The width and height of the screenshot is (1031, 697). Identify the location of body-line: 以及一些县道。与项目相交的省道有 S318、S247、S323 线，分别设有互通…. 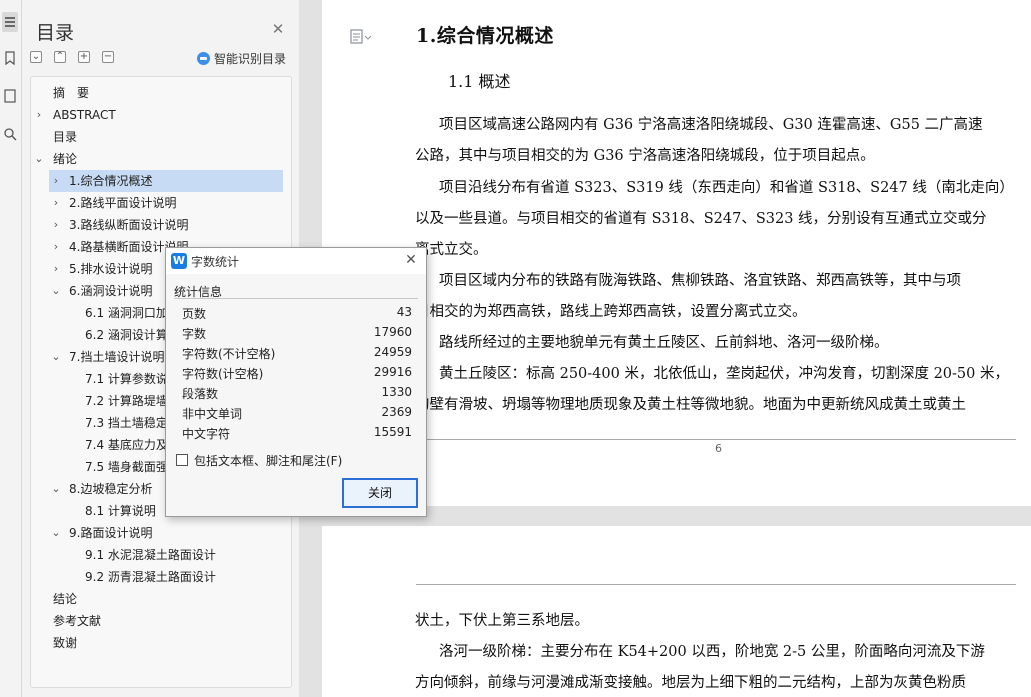
(701, 219).